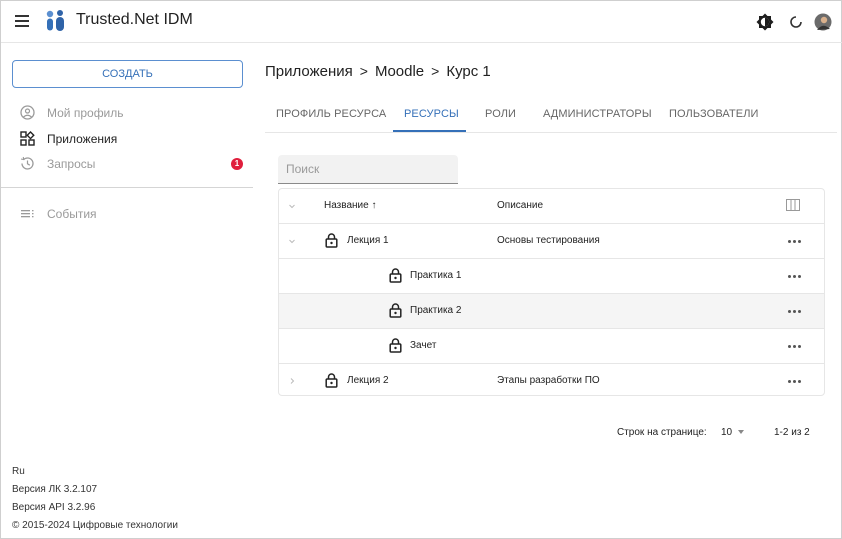 The height and width of the screenshot is (539, 842). What do you see at coordinates (127, 113) in the screenshot?
I see `sidebar-item-my-profile: Мой профиль` at bounding box center [127, 113].